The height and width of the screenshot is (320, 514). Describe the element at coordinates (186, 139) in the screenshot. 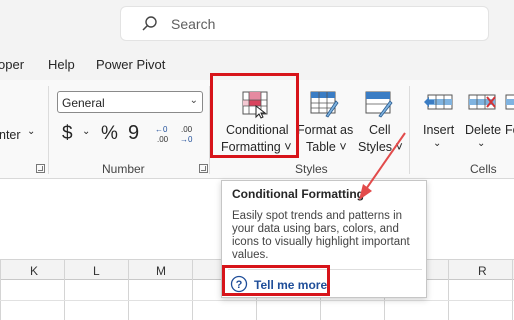

I see `svg-text: →0` at that location.